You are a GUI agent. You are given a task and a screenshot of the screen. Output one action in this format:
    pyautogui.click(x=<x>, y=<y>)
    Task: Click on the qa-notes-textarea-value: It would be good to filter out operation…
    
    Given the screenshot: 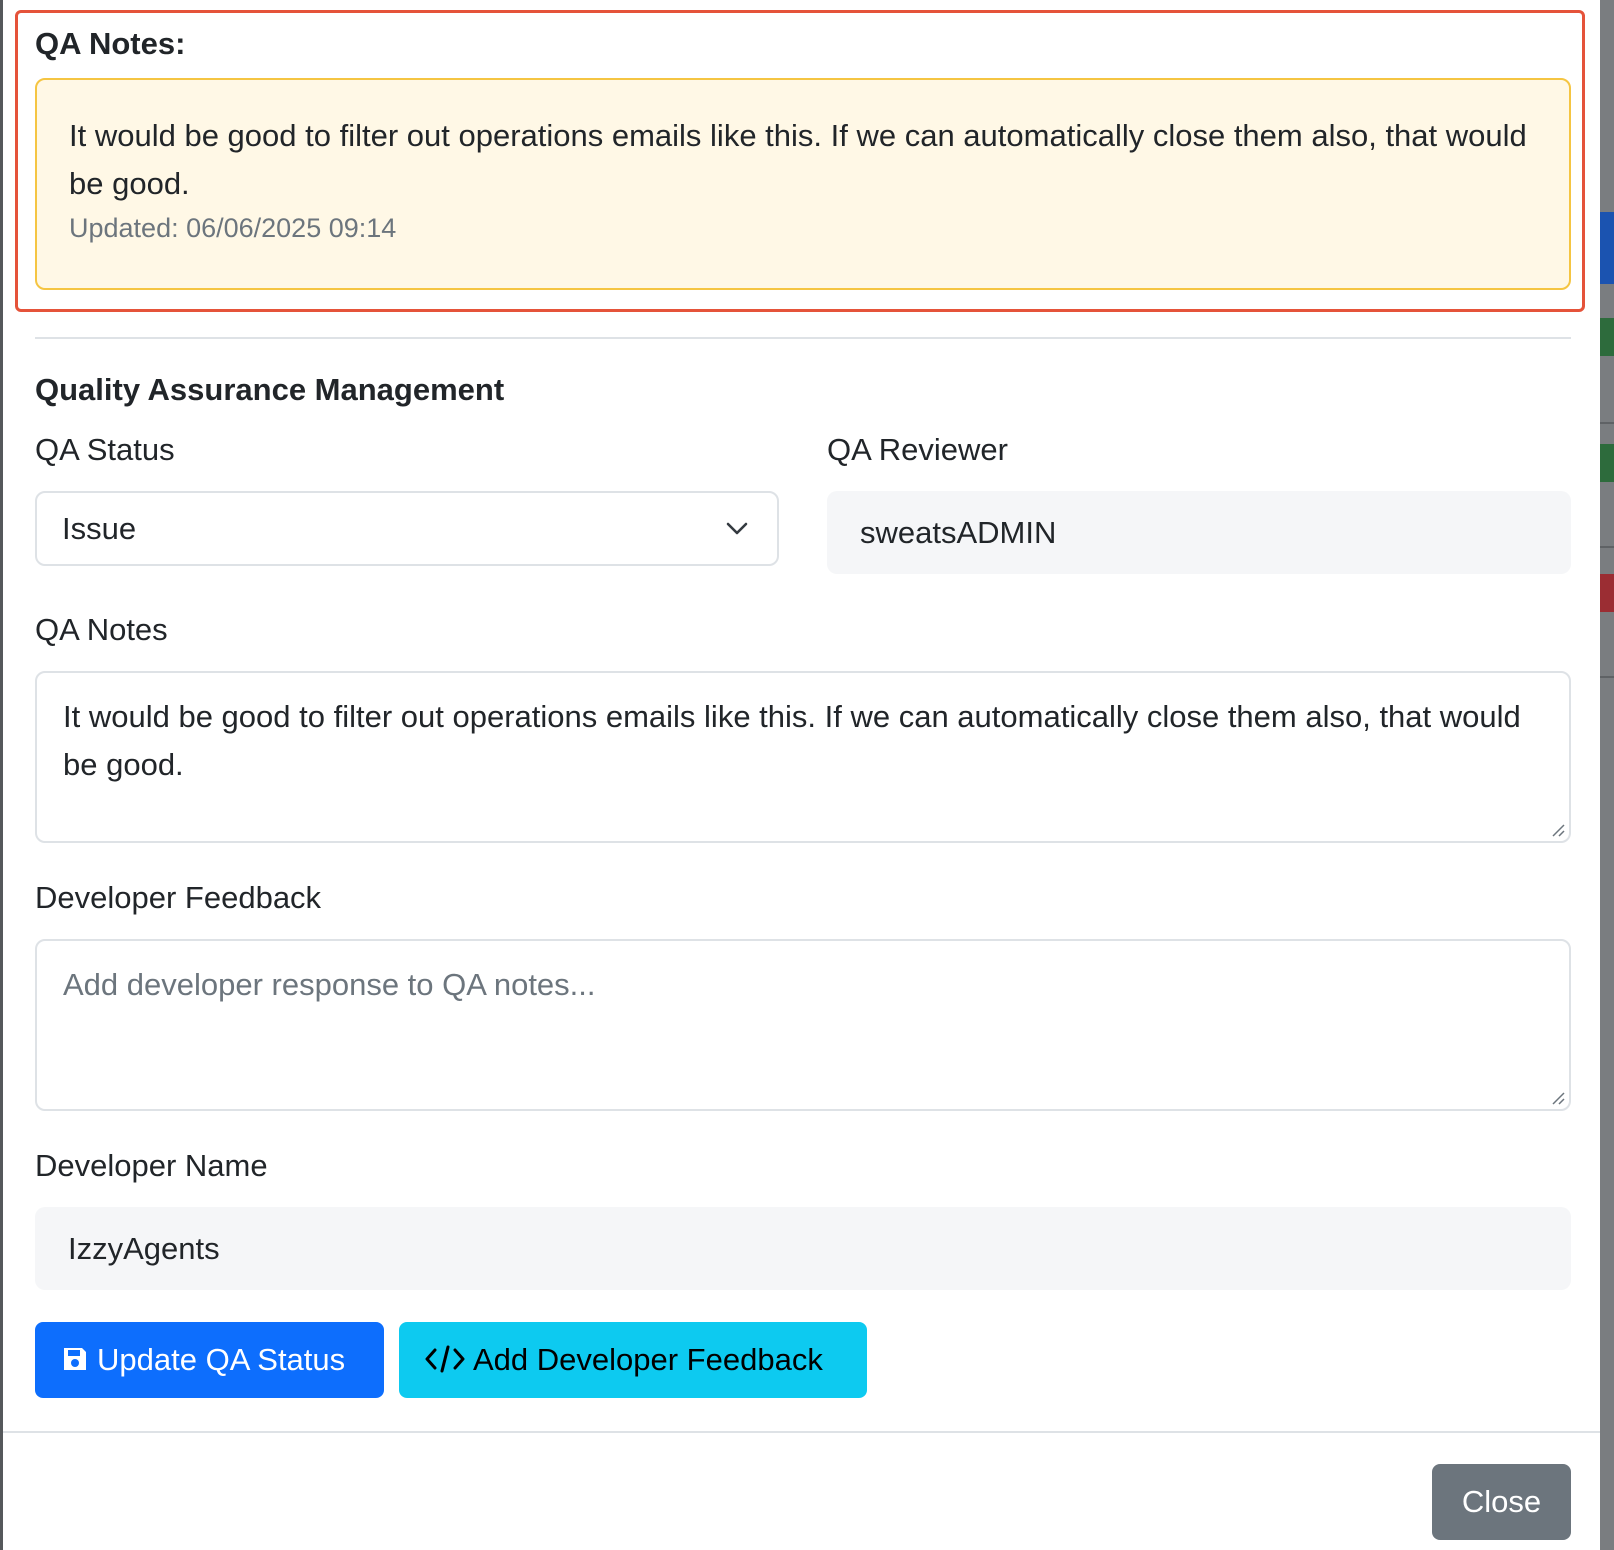 What is the action you would take?
    pyautogui.click(x=792, y=740)
    